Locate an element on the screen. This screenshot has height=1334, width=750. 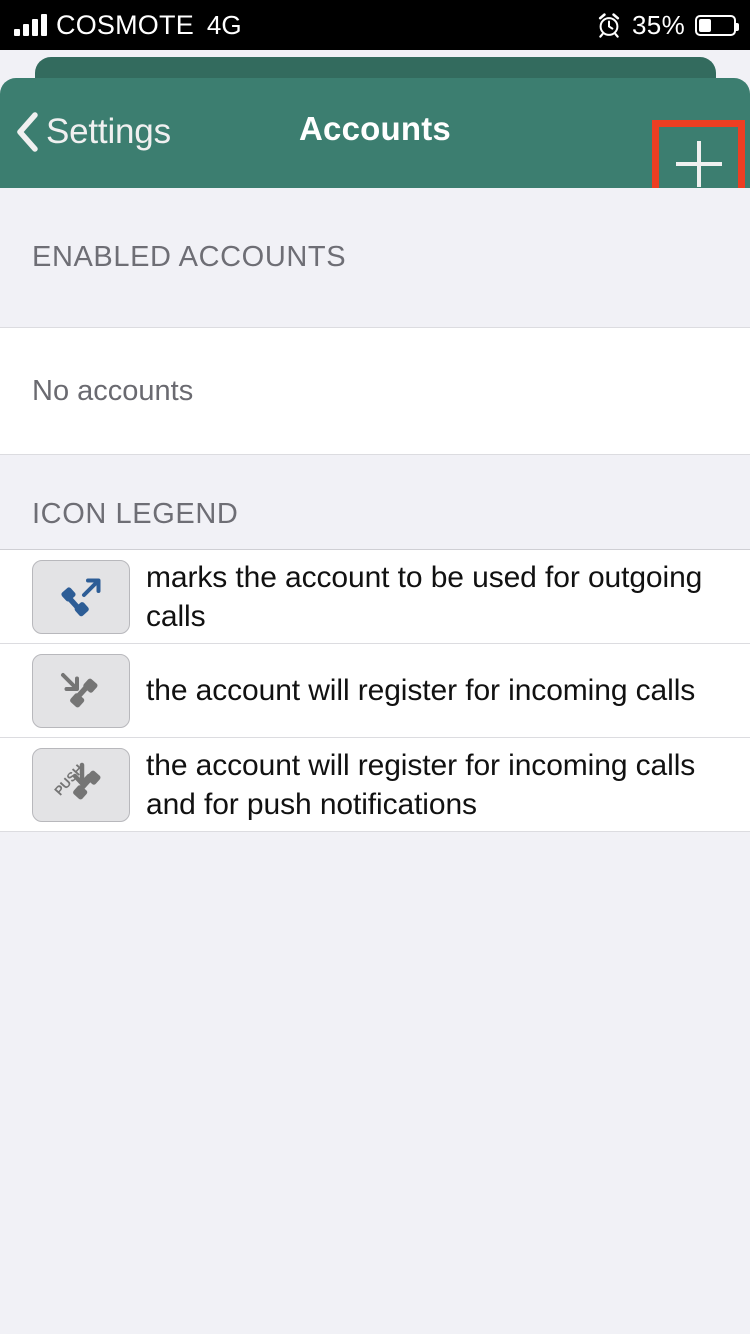
incoming-call-push-glyph: PUSH is located at coordinates (76, 780).